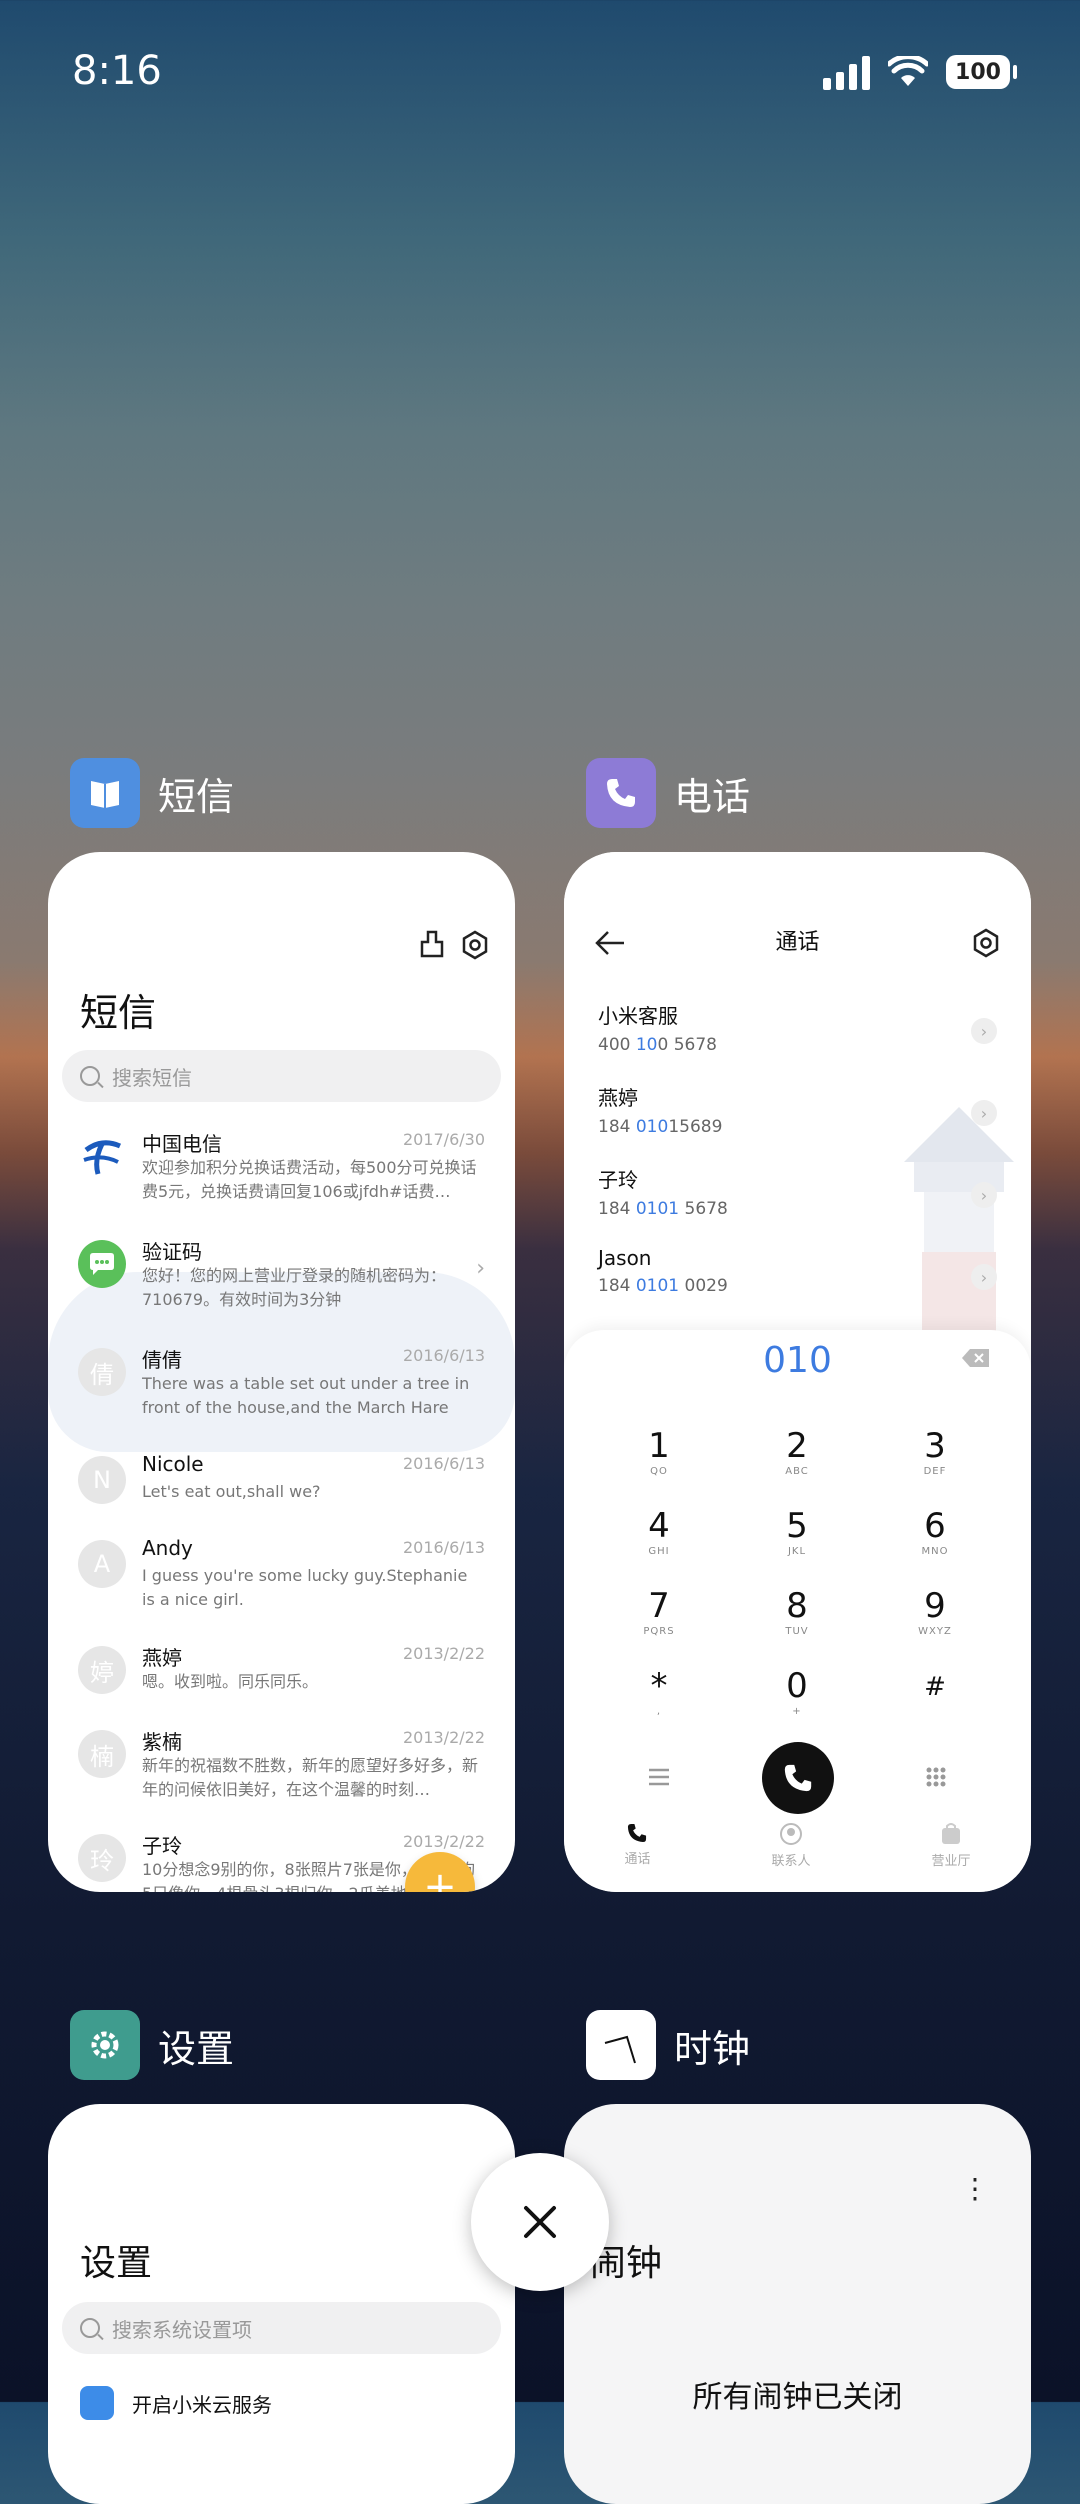 Image resolution: width=1080 pixels, height=2504 pixels. I want to click on dial-key-7: 7 PQRS, so click(659, 1611).